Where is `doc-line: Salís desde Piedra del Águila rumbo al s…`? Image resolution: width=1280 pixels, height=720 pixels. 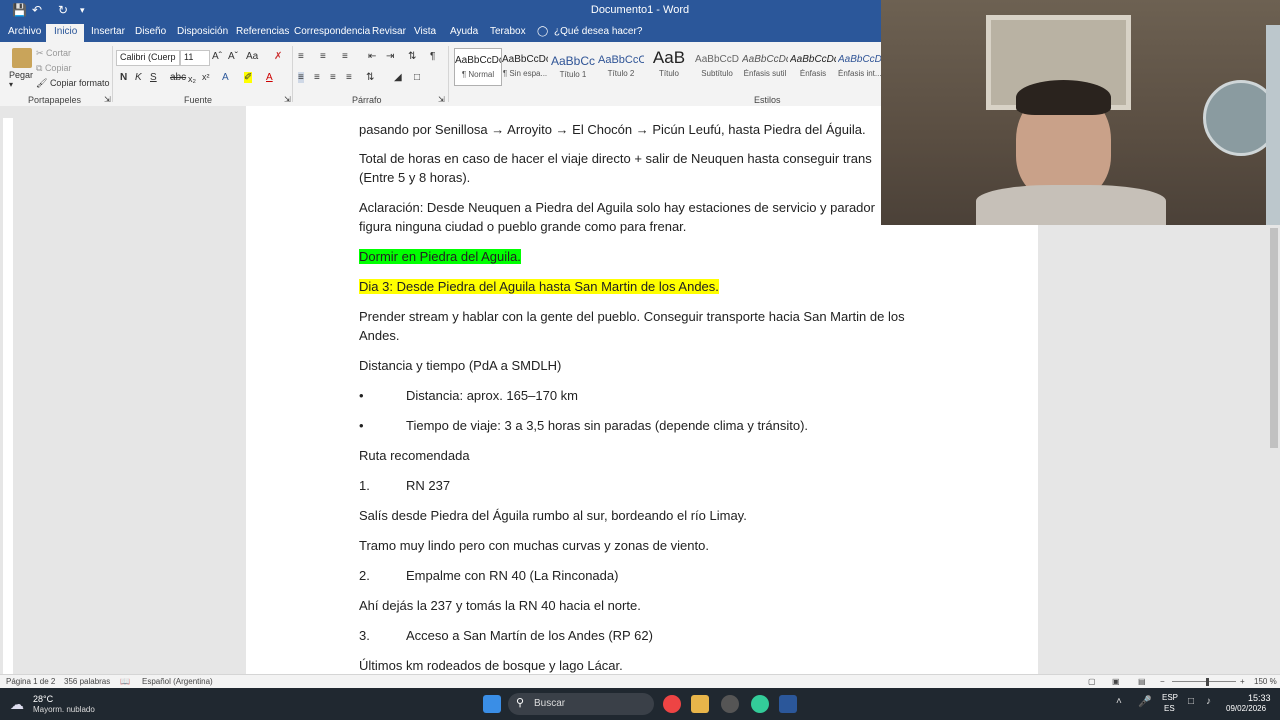 doc-line: Salís desde Piedra del Águila rumbo al s… is located at coordinates (553, 515).